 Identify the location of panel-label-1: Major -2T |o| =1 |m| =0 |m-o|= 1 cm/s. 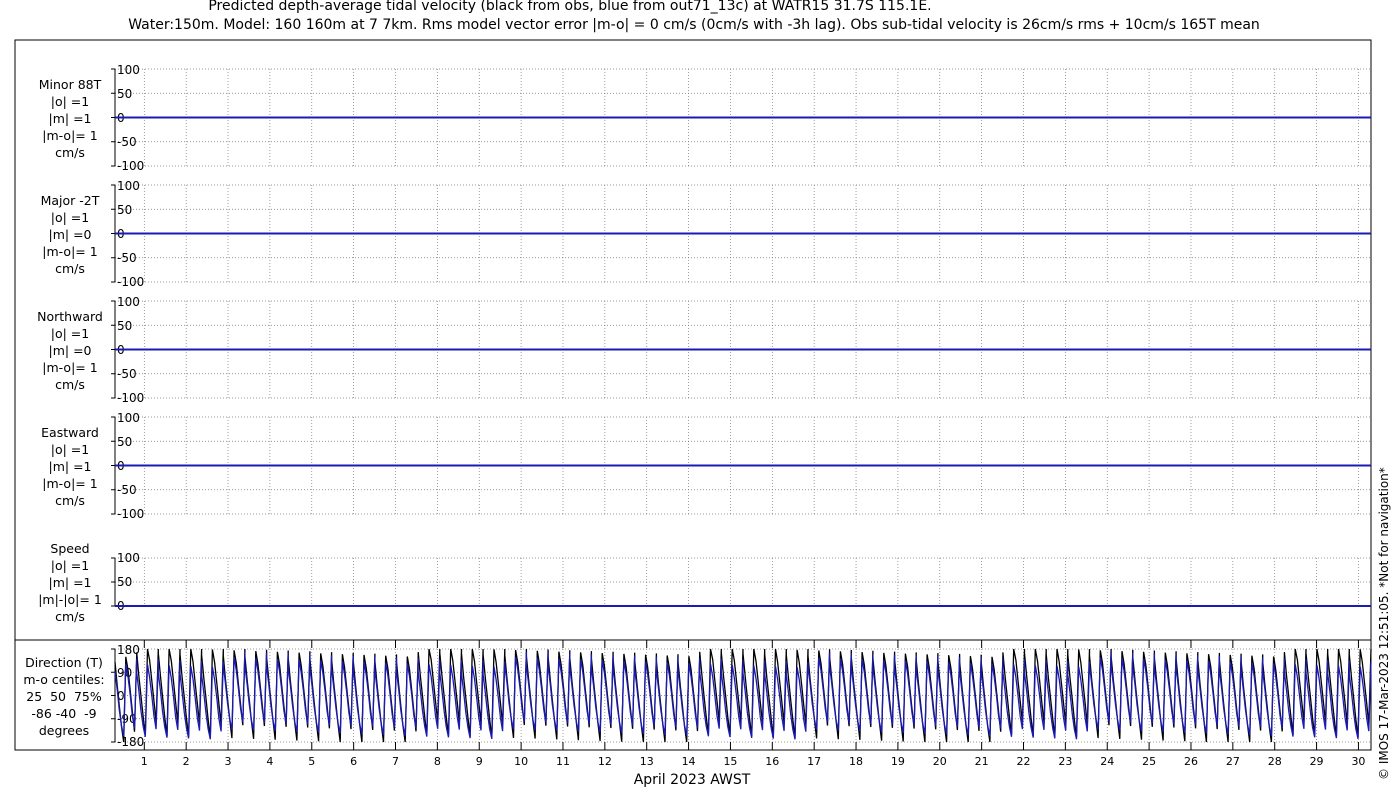
(70, 234).